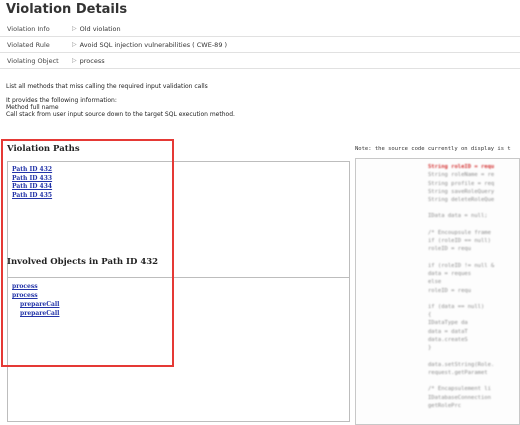  What do you see at coordinates (178, 170) in the screenshot?
I see `path-link: Path ID 432` at bounding box center [178, 170].